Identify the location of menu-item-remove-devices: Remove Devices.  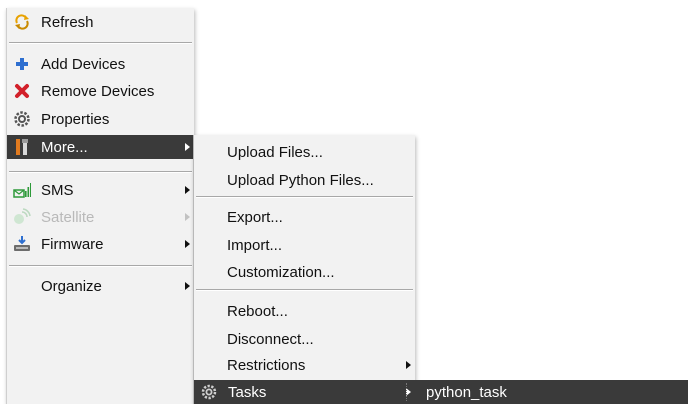
(100, 91).